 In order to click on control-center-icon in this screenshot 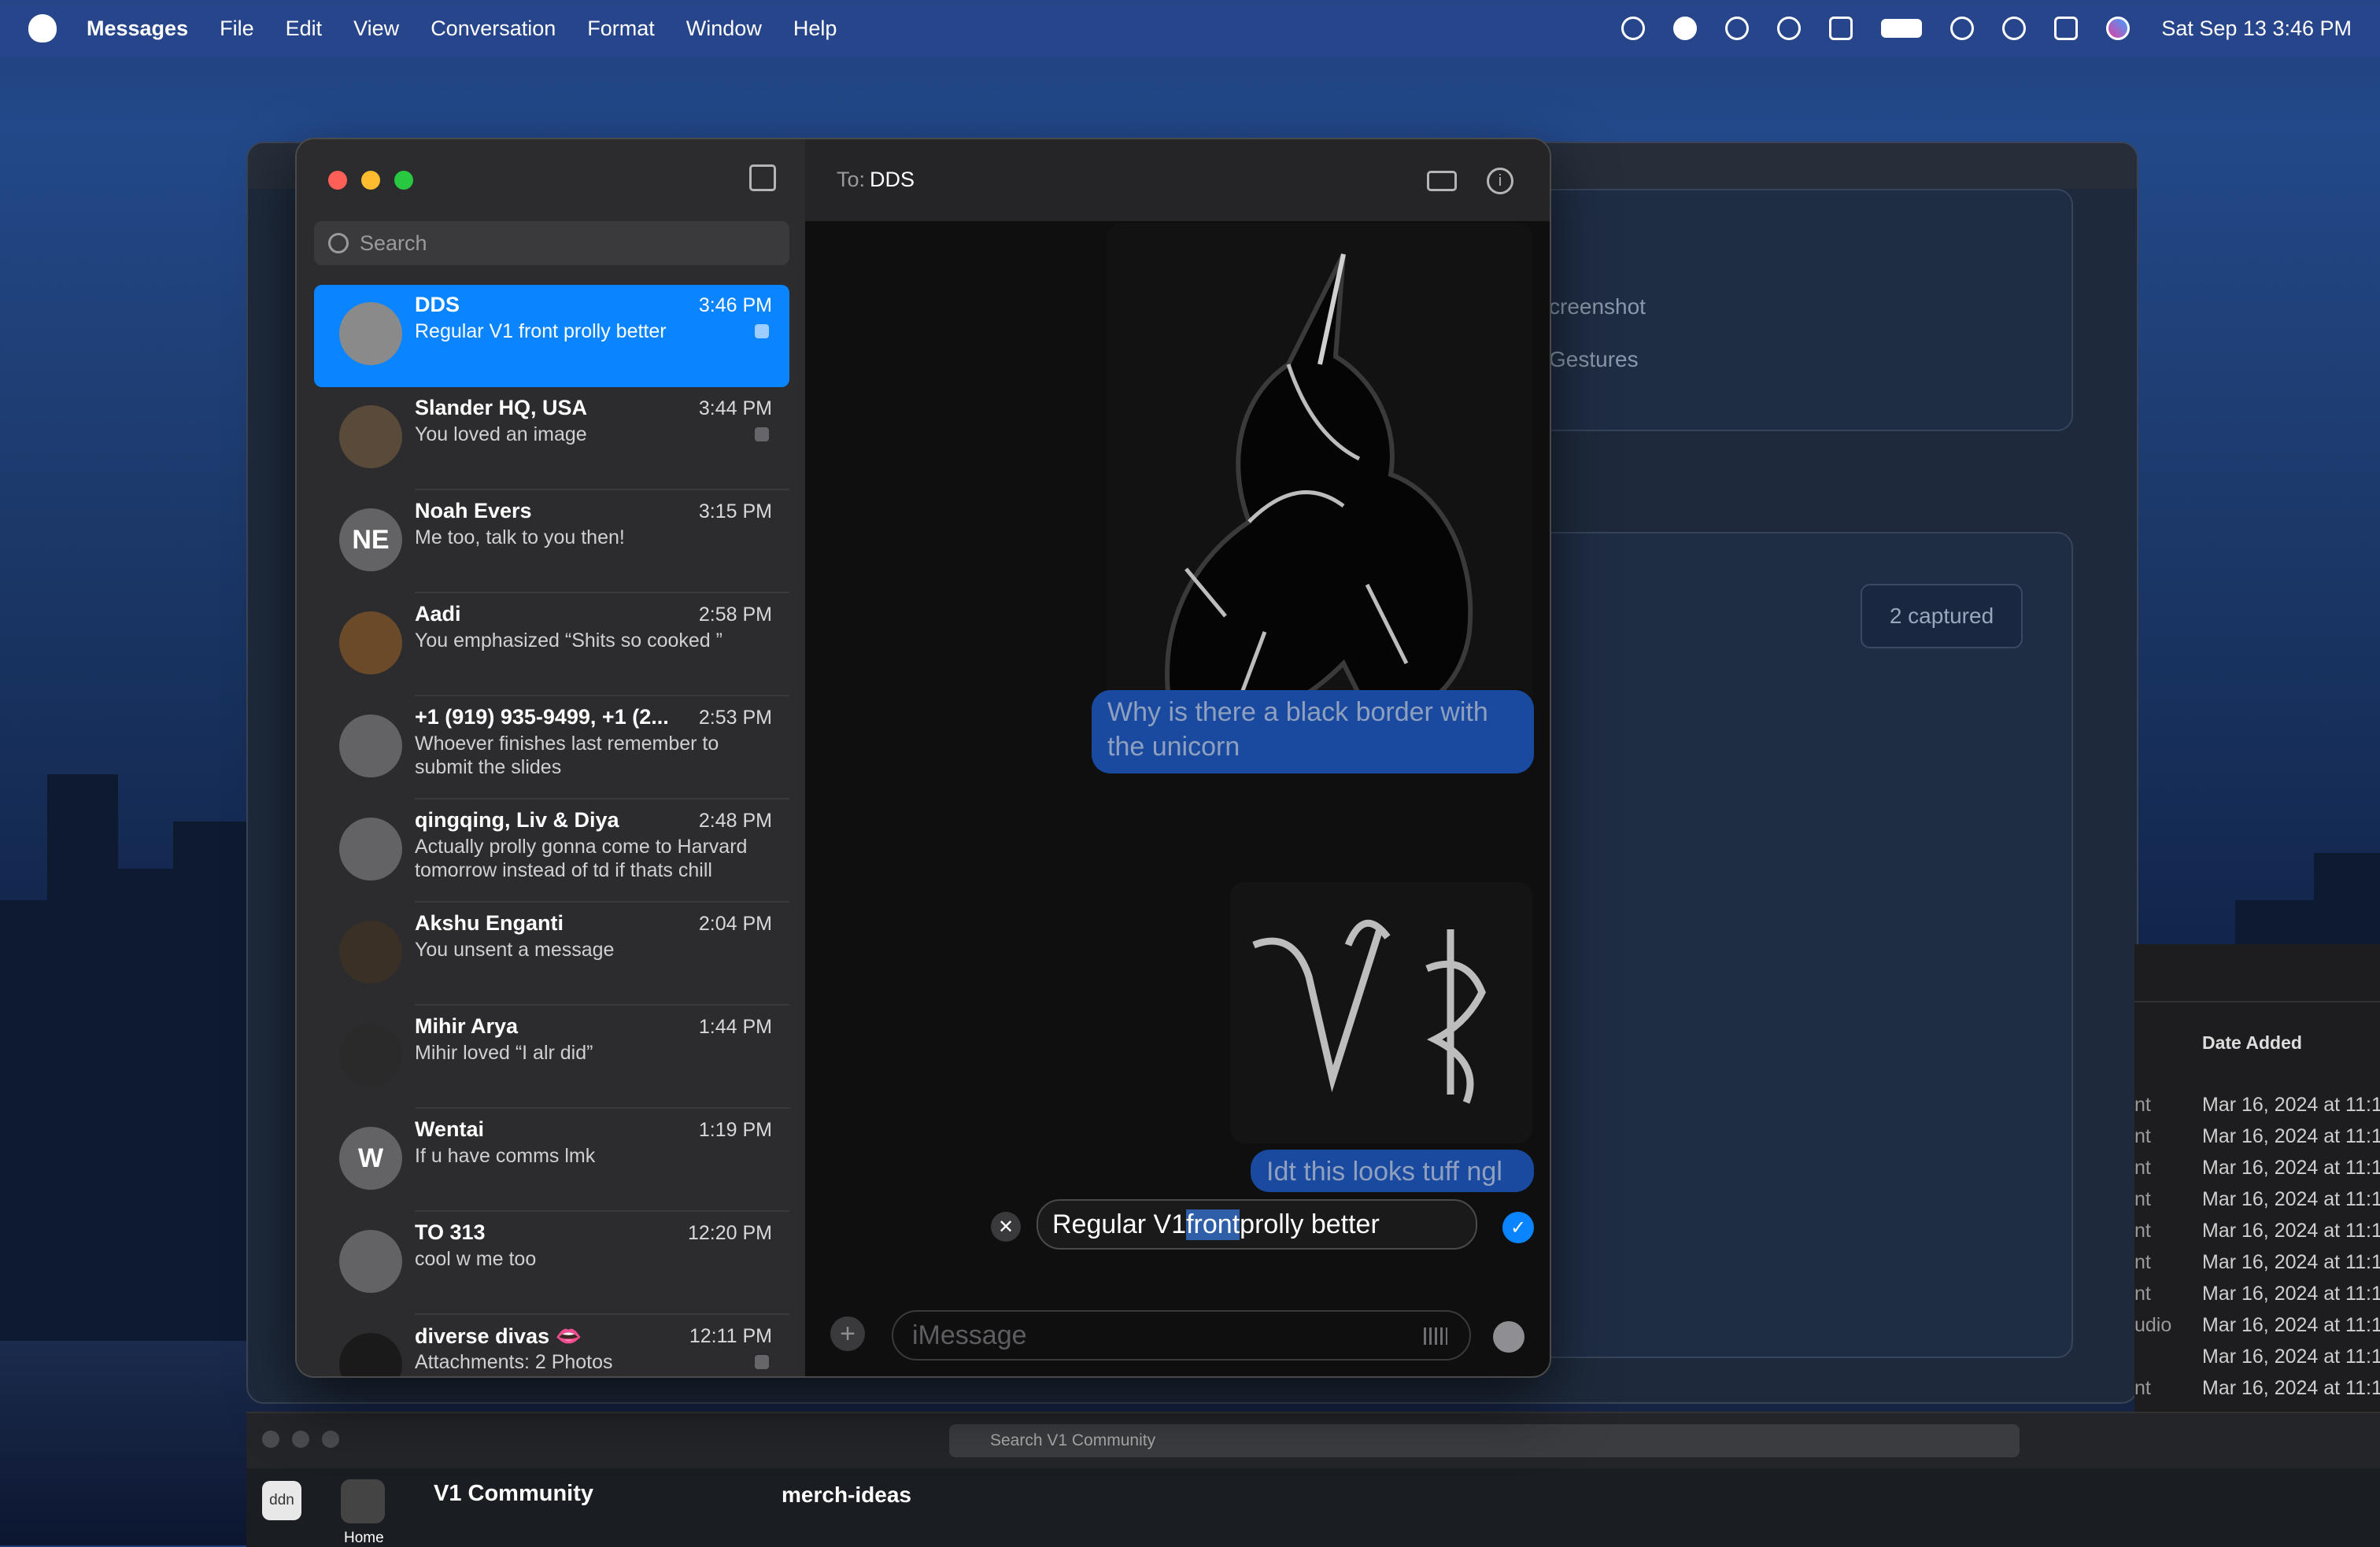, I will do `click(2066, 28)`.